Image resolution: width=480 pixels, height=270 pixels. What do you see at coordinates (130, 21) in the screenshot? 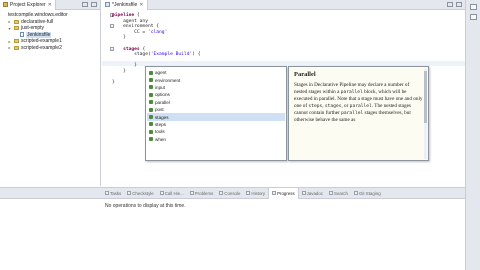
I see `code-token: agent any` at bounding box center [130, 21].